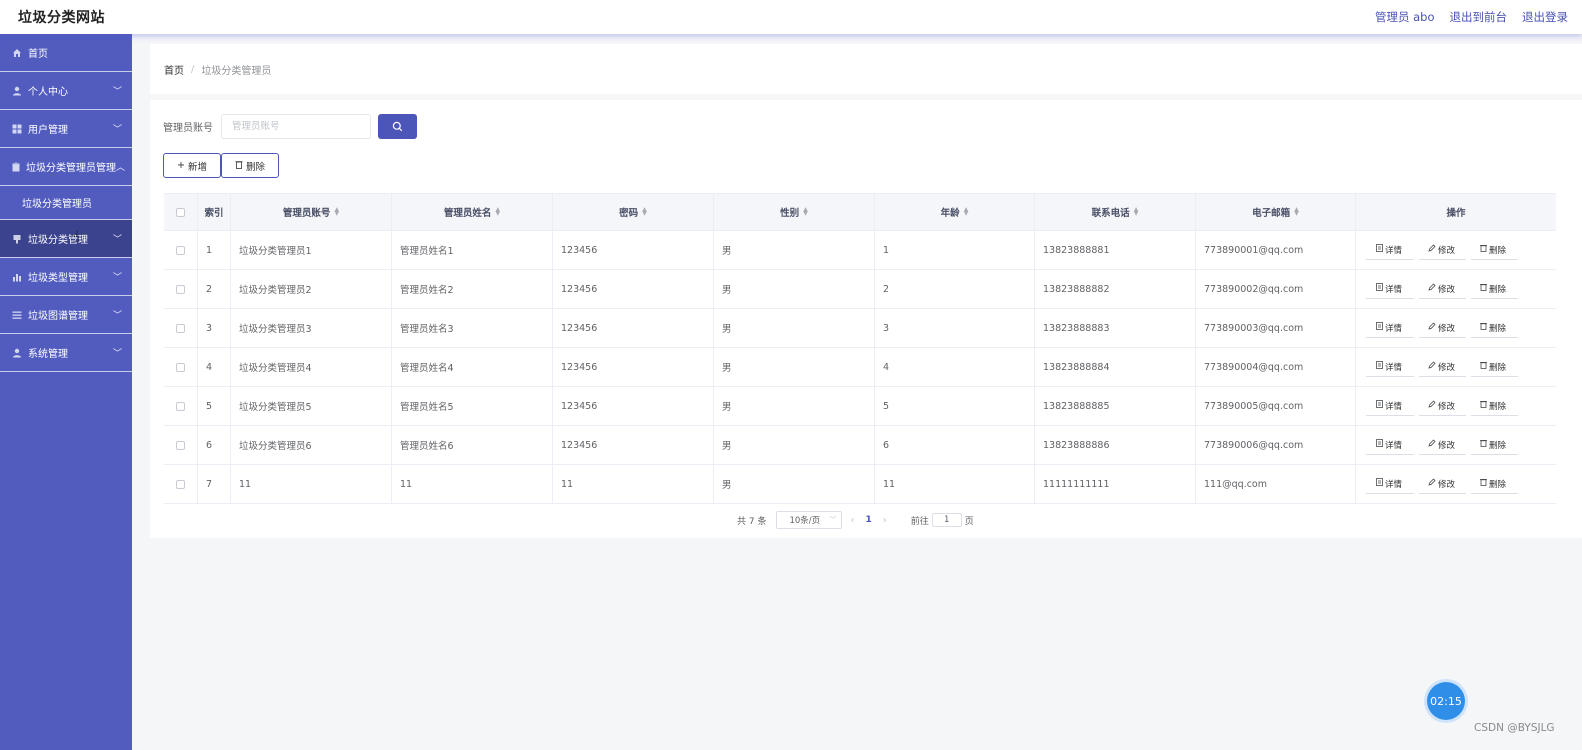  I want to click on sidebar-item-type-management: 垃圾类型管理 ﹀, so click(66, 277).